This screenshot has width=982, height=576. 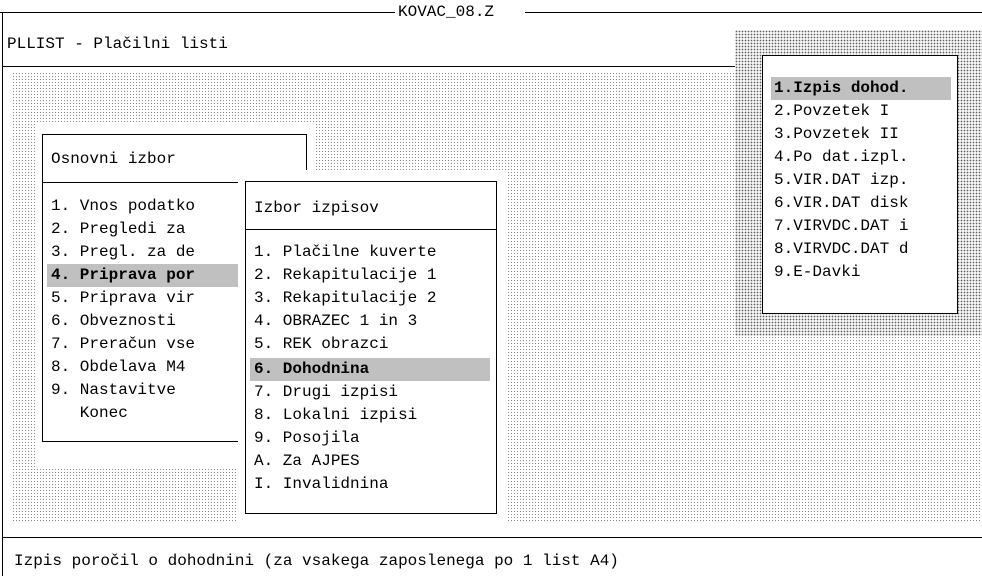 What do you see at coordinates (111, 321) in the screenshot?
I see `main-menu-item-6: 6. Obveznosti` at bounding box center [111, 321].